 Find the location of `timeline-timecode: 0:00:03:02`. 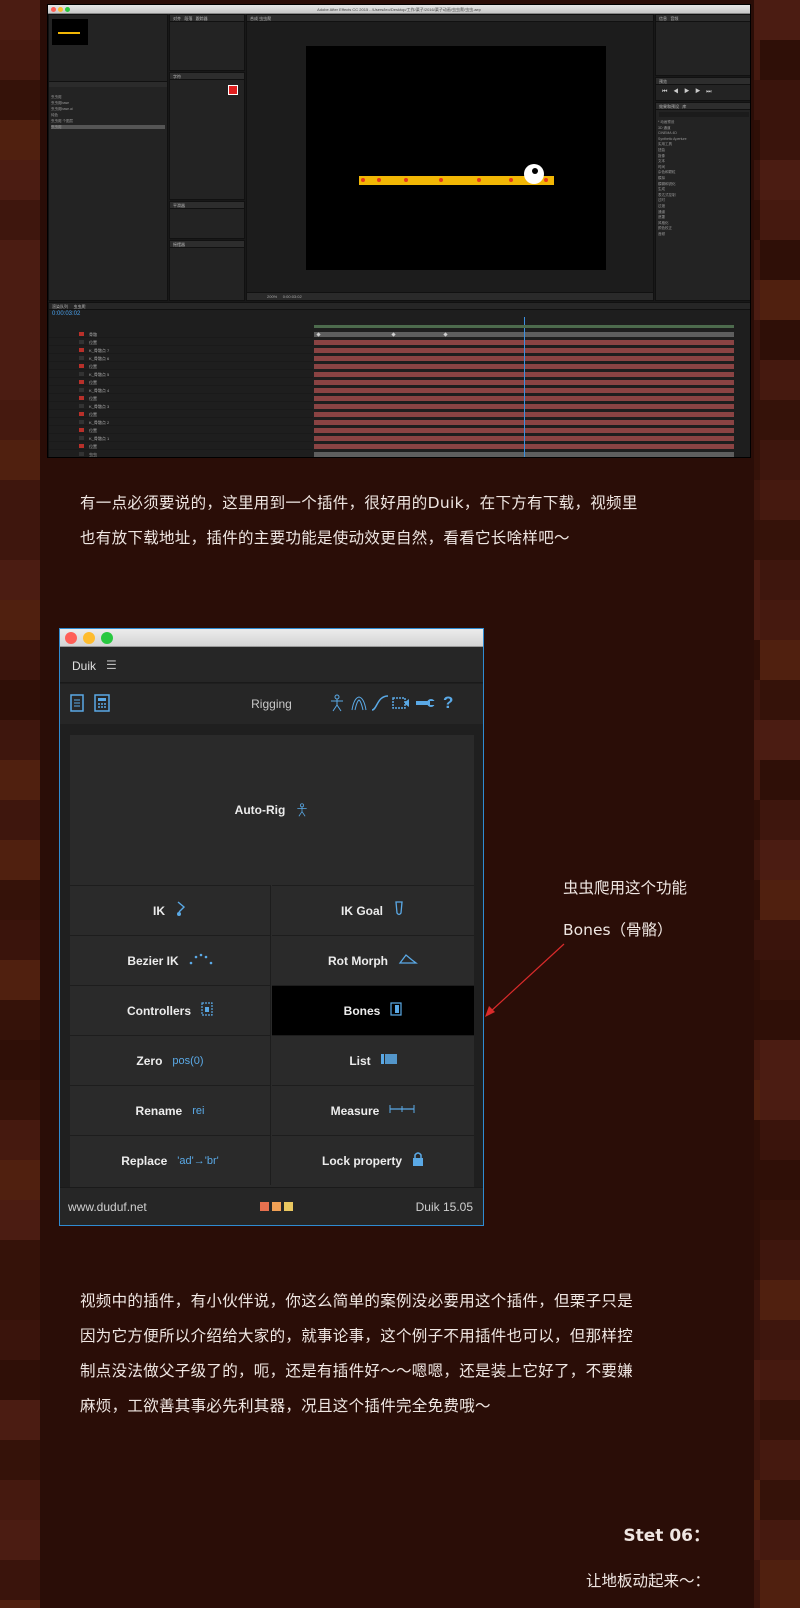

timeline-timecode: 0:00:03:02 is located at coordinates (66, 314).